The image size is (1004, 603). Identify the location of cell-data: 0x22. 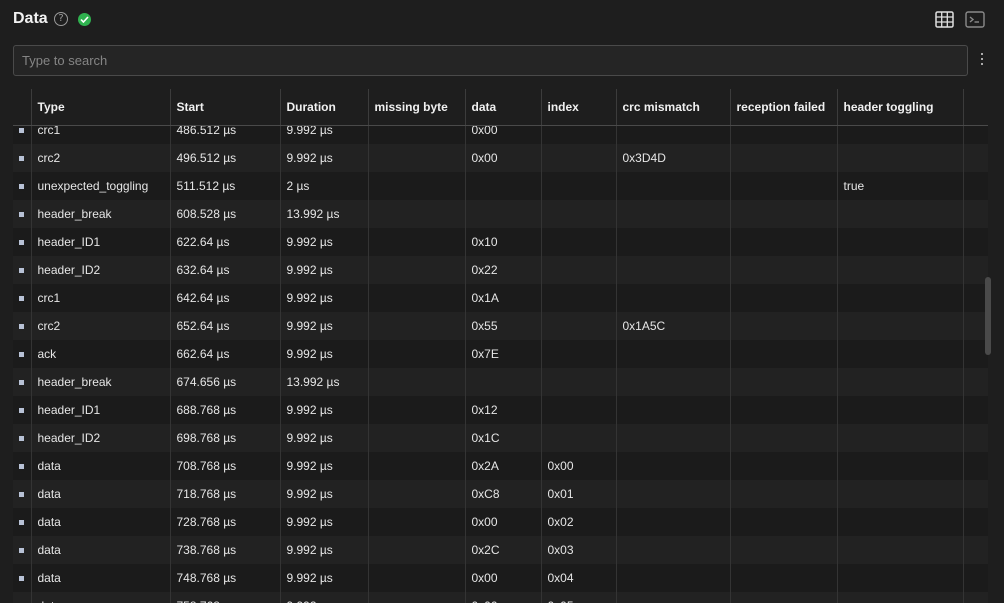
(503, 270).